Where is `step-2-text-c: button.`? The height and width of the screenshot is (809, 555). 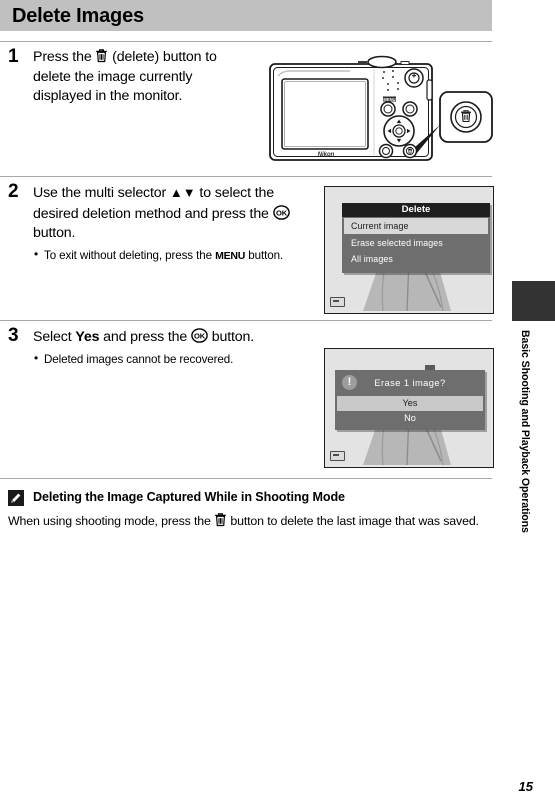
step-2-text-c: button. is located at coordinates (54, 233).